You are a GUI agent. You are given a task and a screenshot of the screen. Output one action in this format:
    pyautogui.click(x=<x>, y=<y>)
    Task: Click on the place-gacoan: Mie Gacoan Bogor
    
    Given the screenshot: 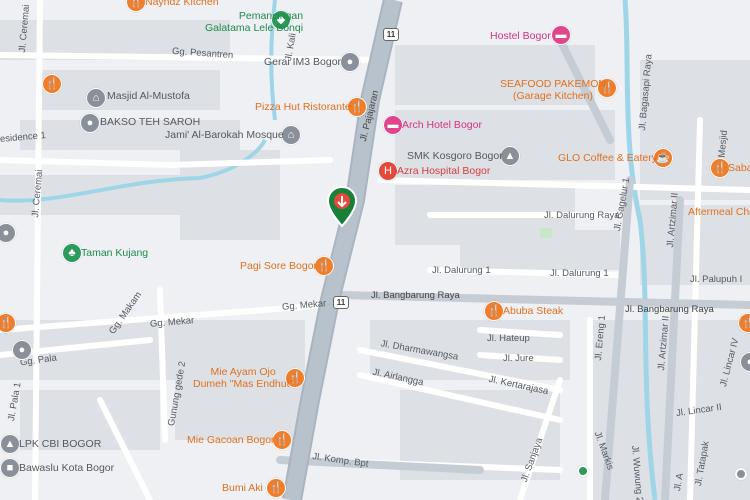 What is the action you would take?
    pyautogui.click(x=231, y=440)
    